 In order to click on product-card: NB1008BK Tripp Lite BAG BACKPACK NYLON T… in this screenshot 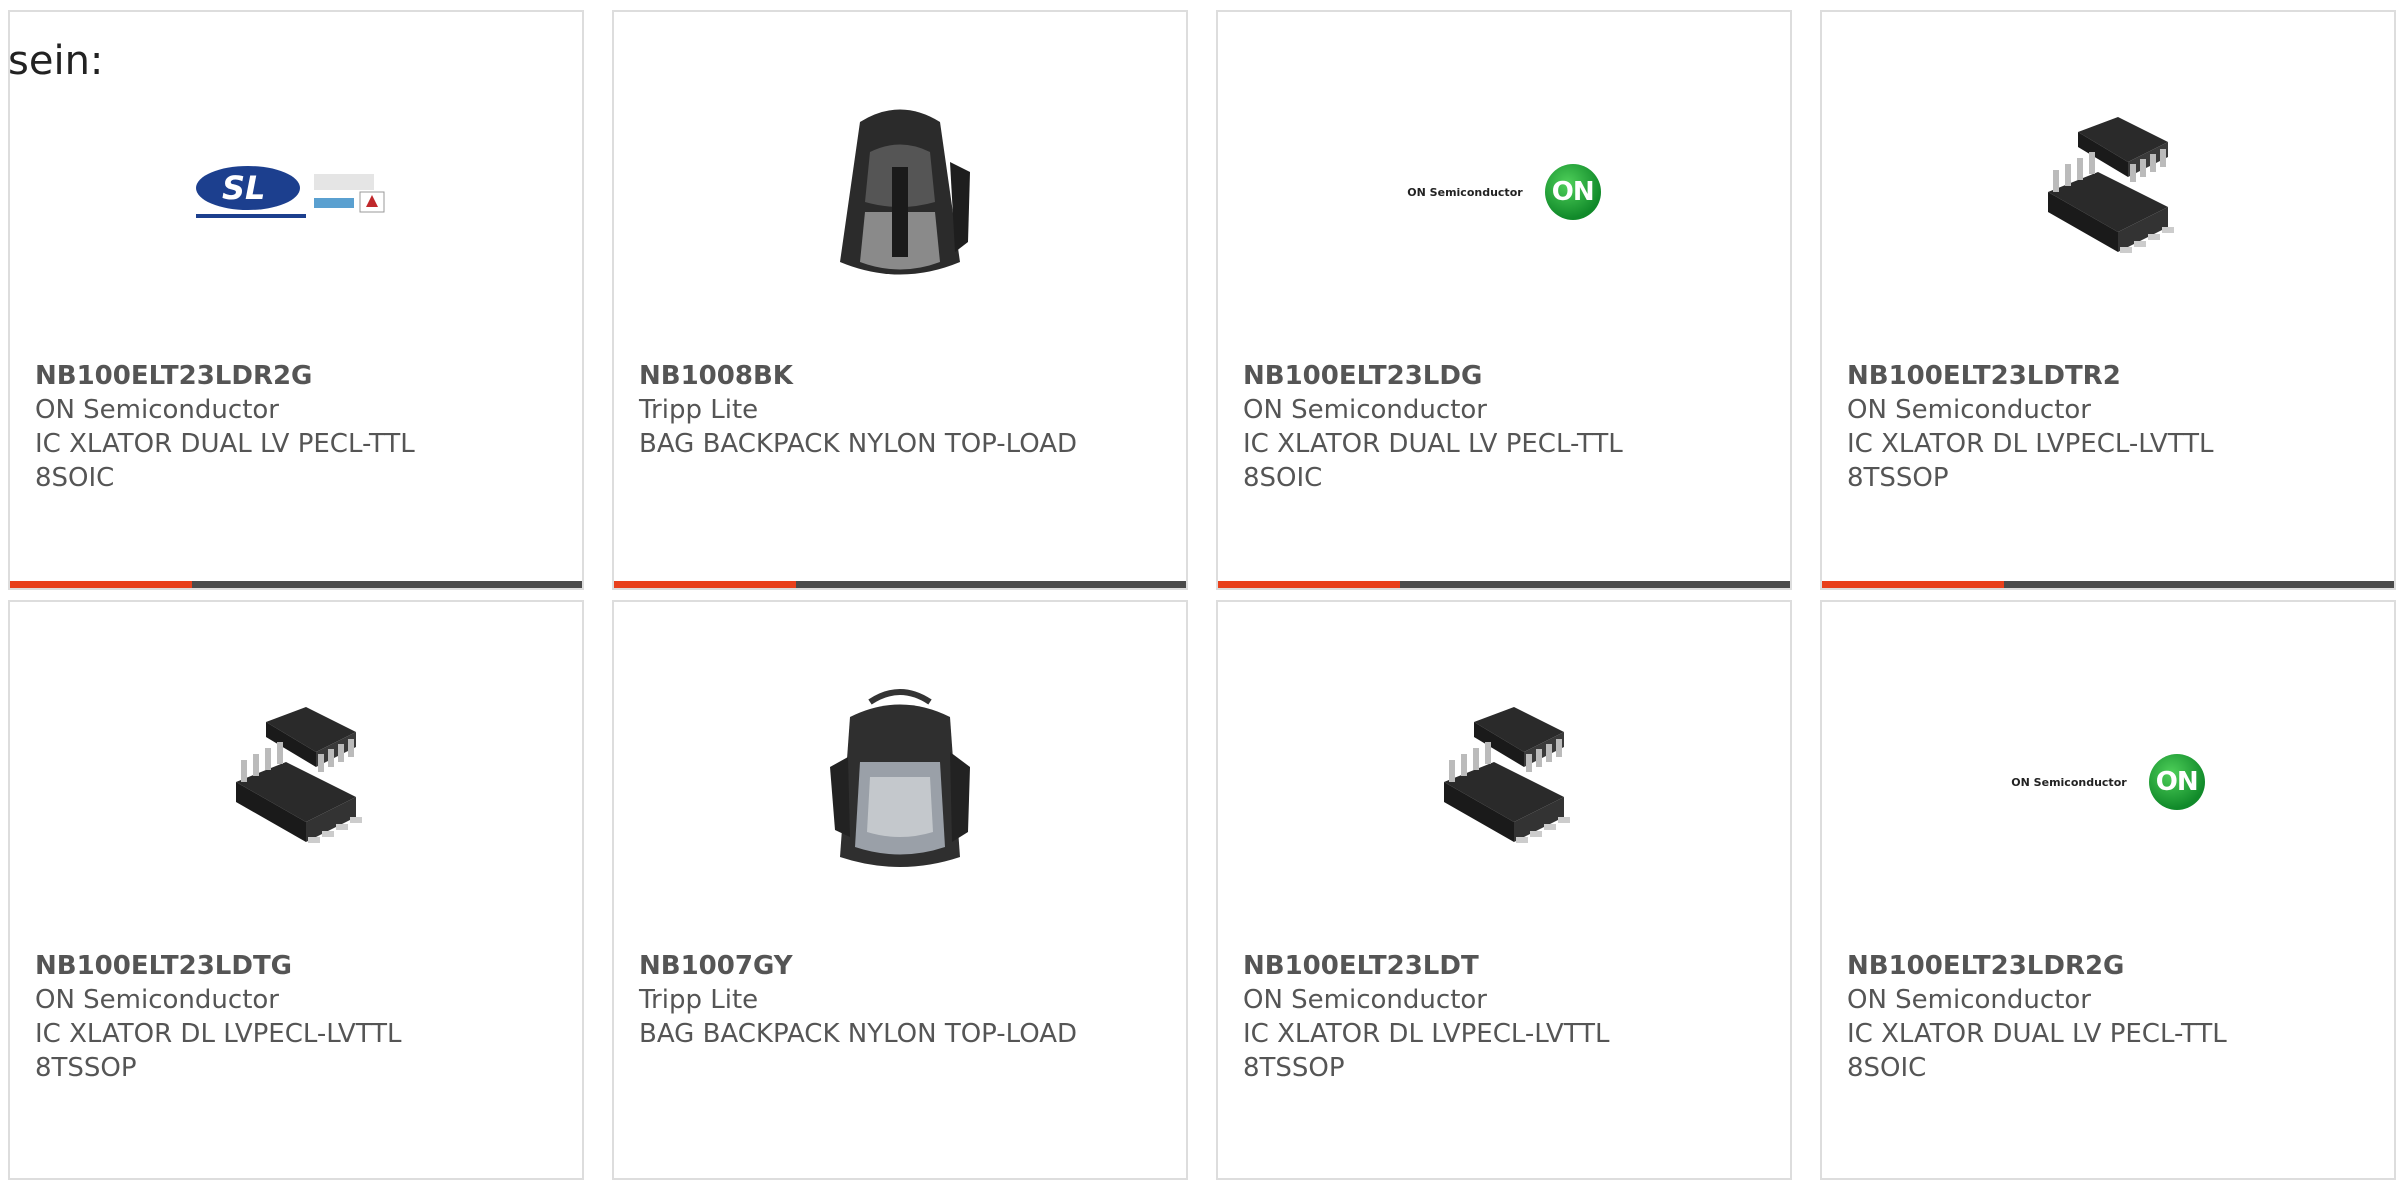, I will do `click(900, 300)`.